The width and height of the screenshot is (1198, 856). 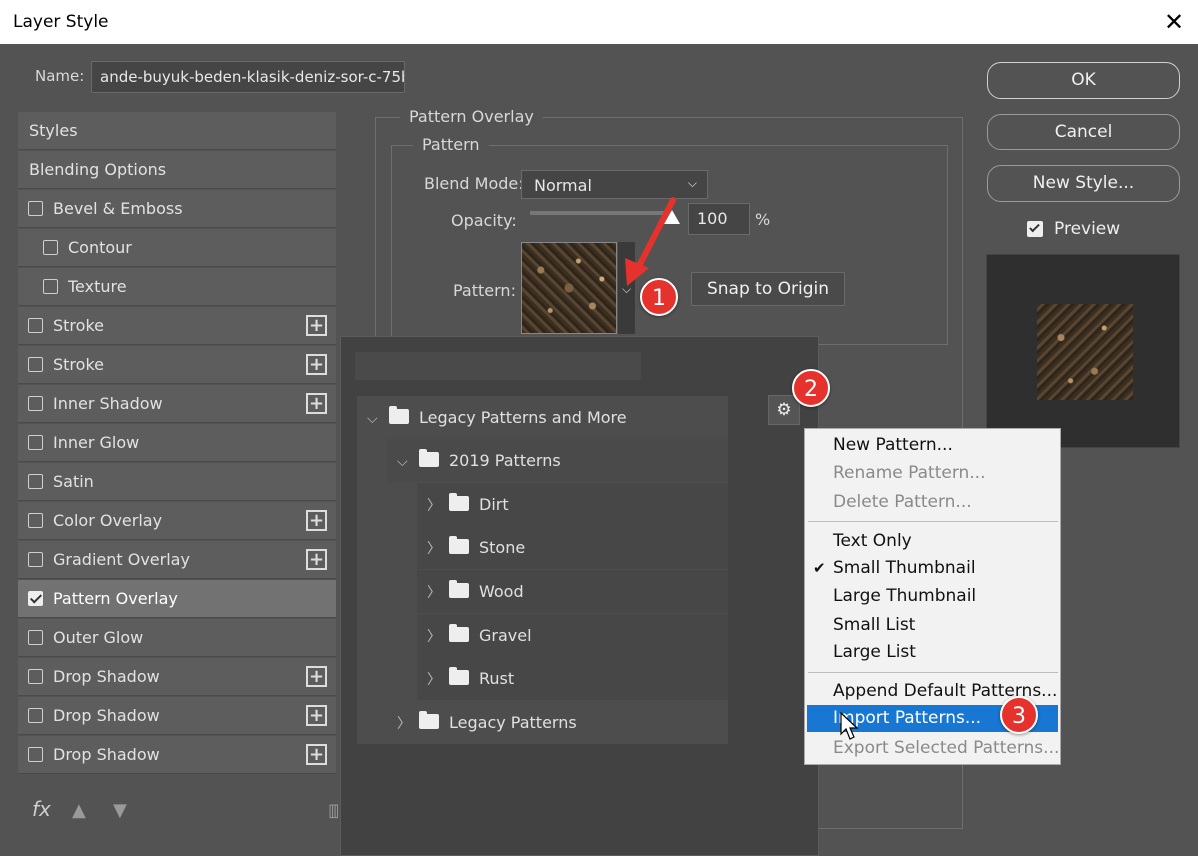 I want to click on preview-checkbox, so click(x=1035, y=229).